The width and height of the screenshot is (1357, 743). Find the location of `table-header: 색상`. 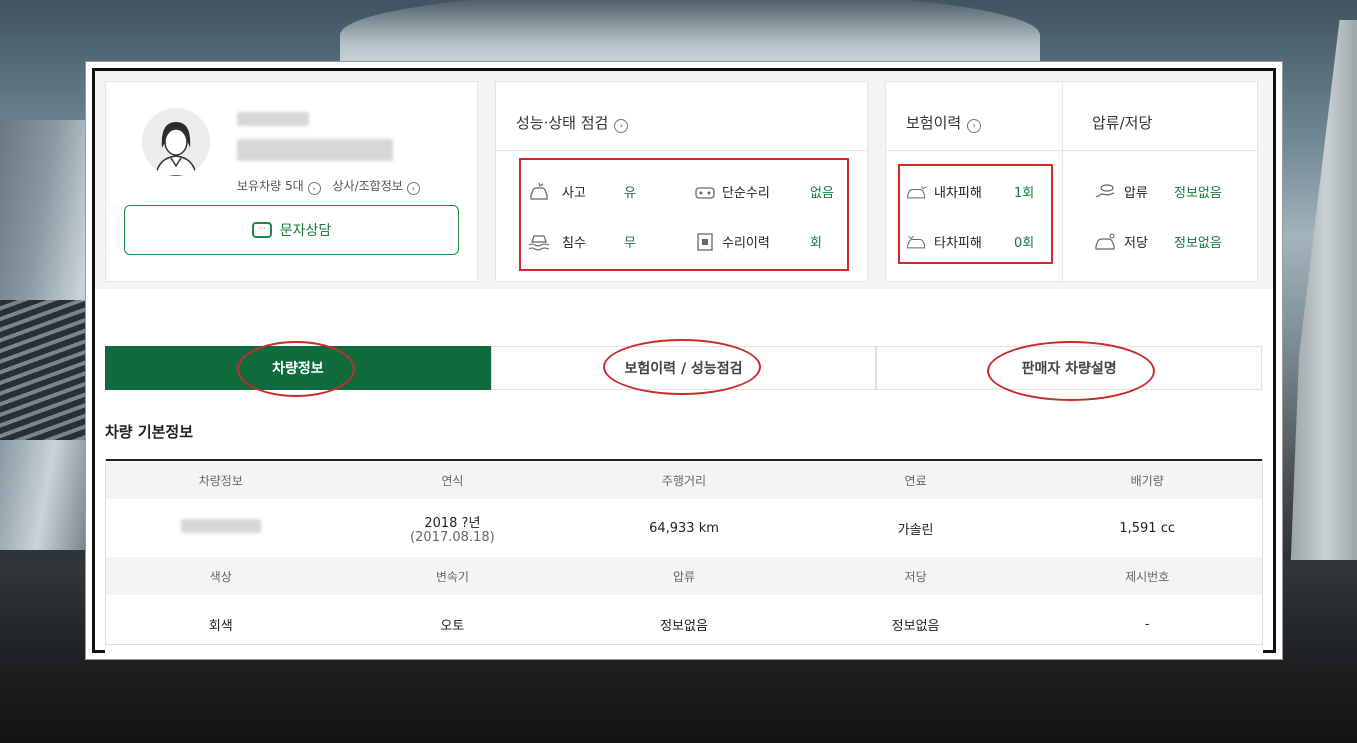

table-header: 색상 is located at coordinates (221, 576).